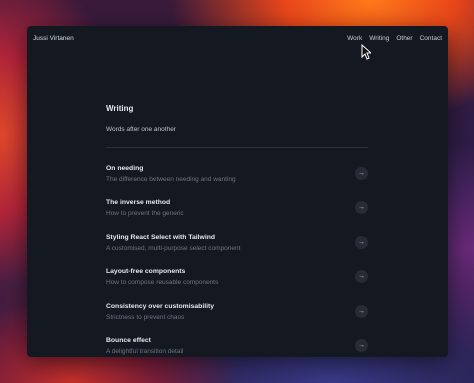  I want to click on main-nav: Work Writing Other Contact, so click(394, 38).